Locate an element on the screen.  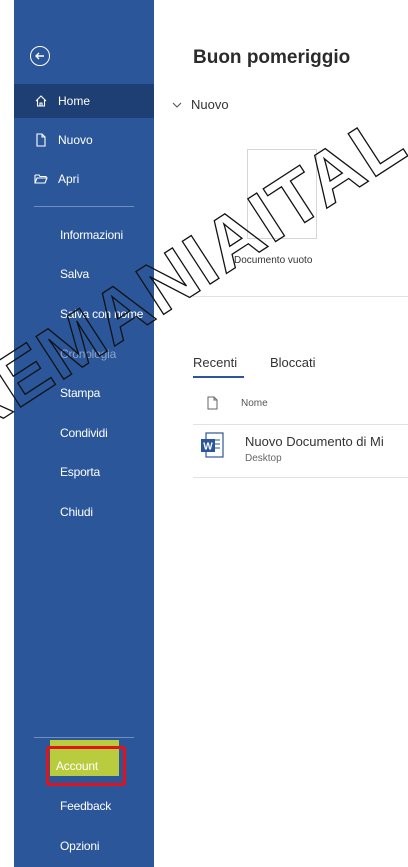
nav-open-label: Apri is located at coordinates (69, 179).